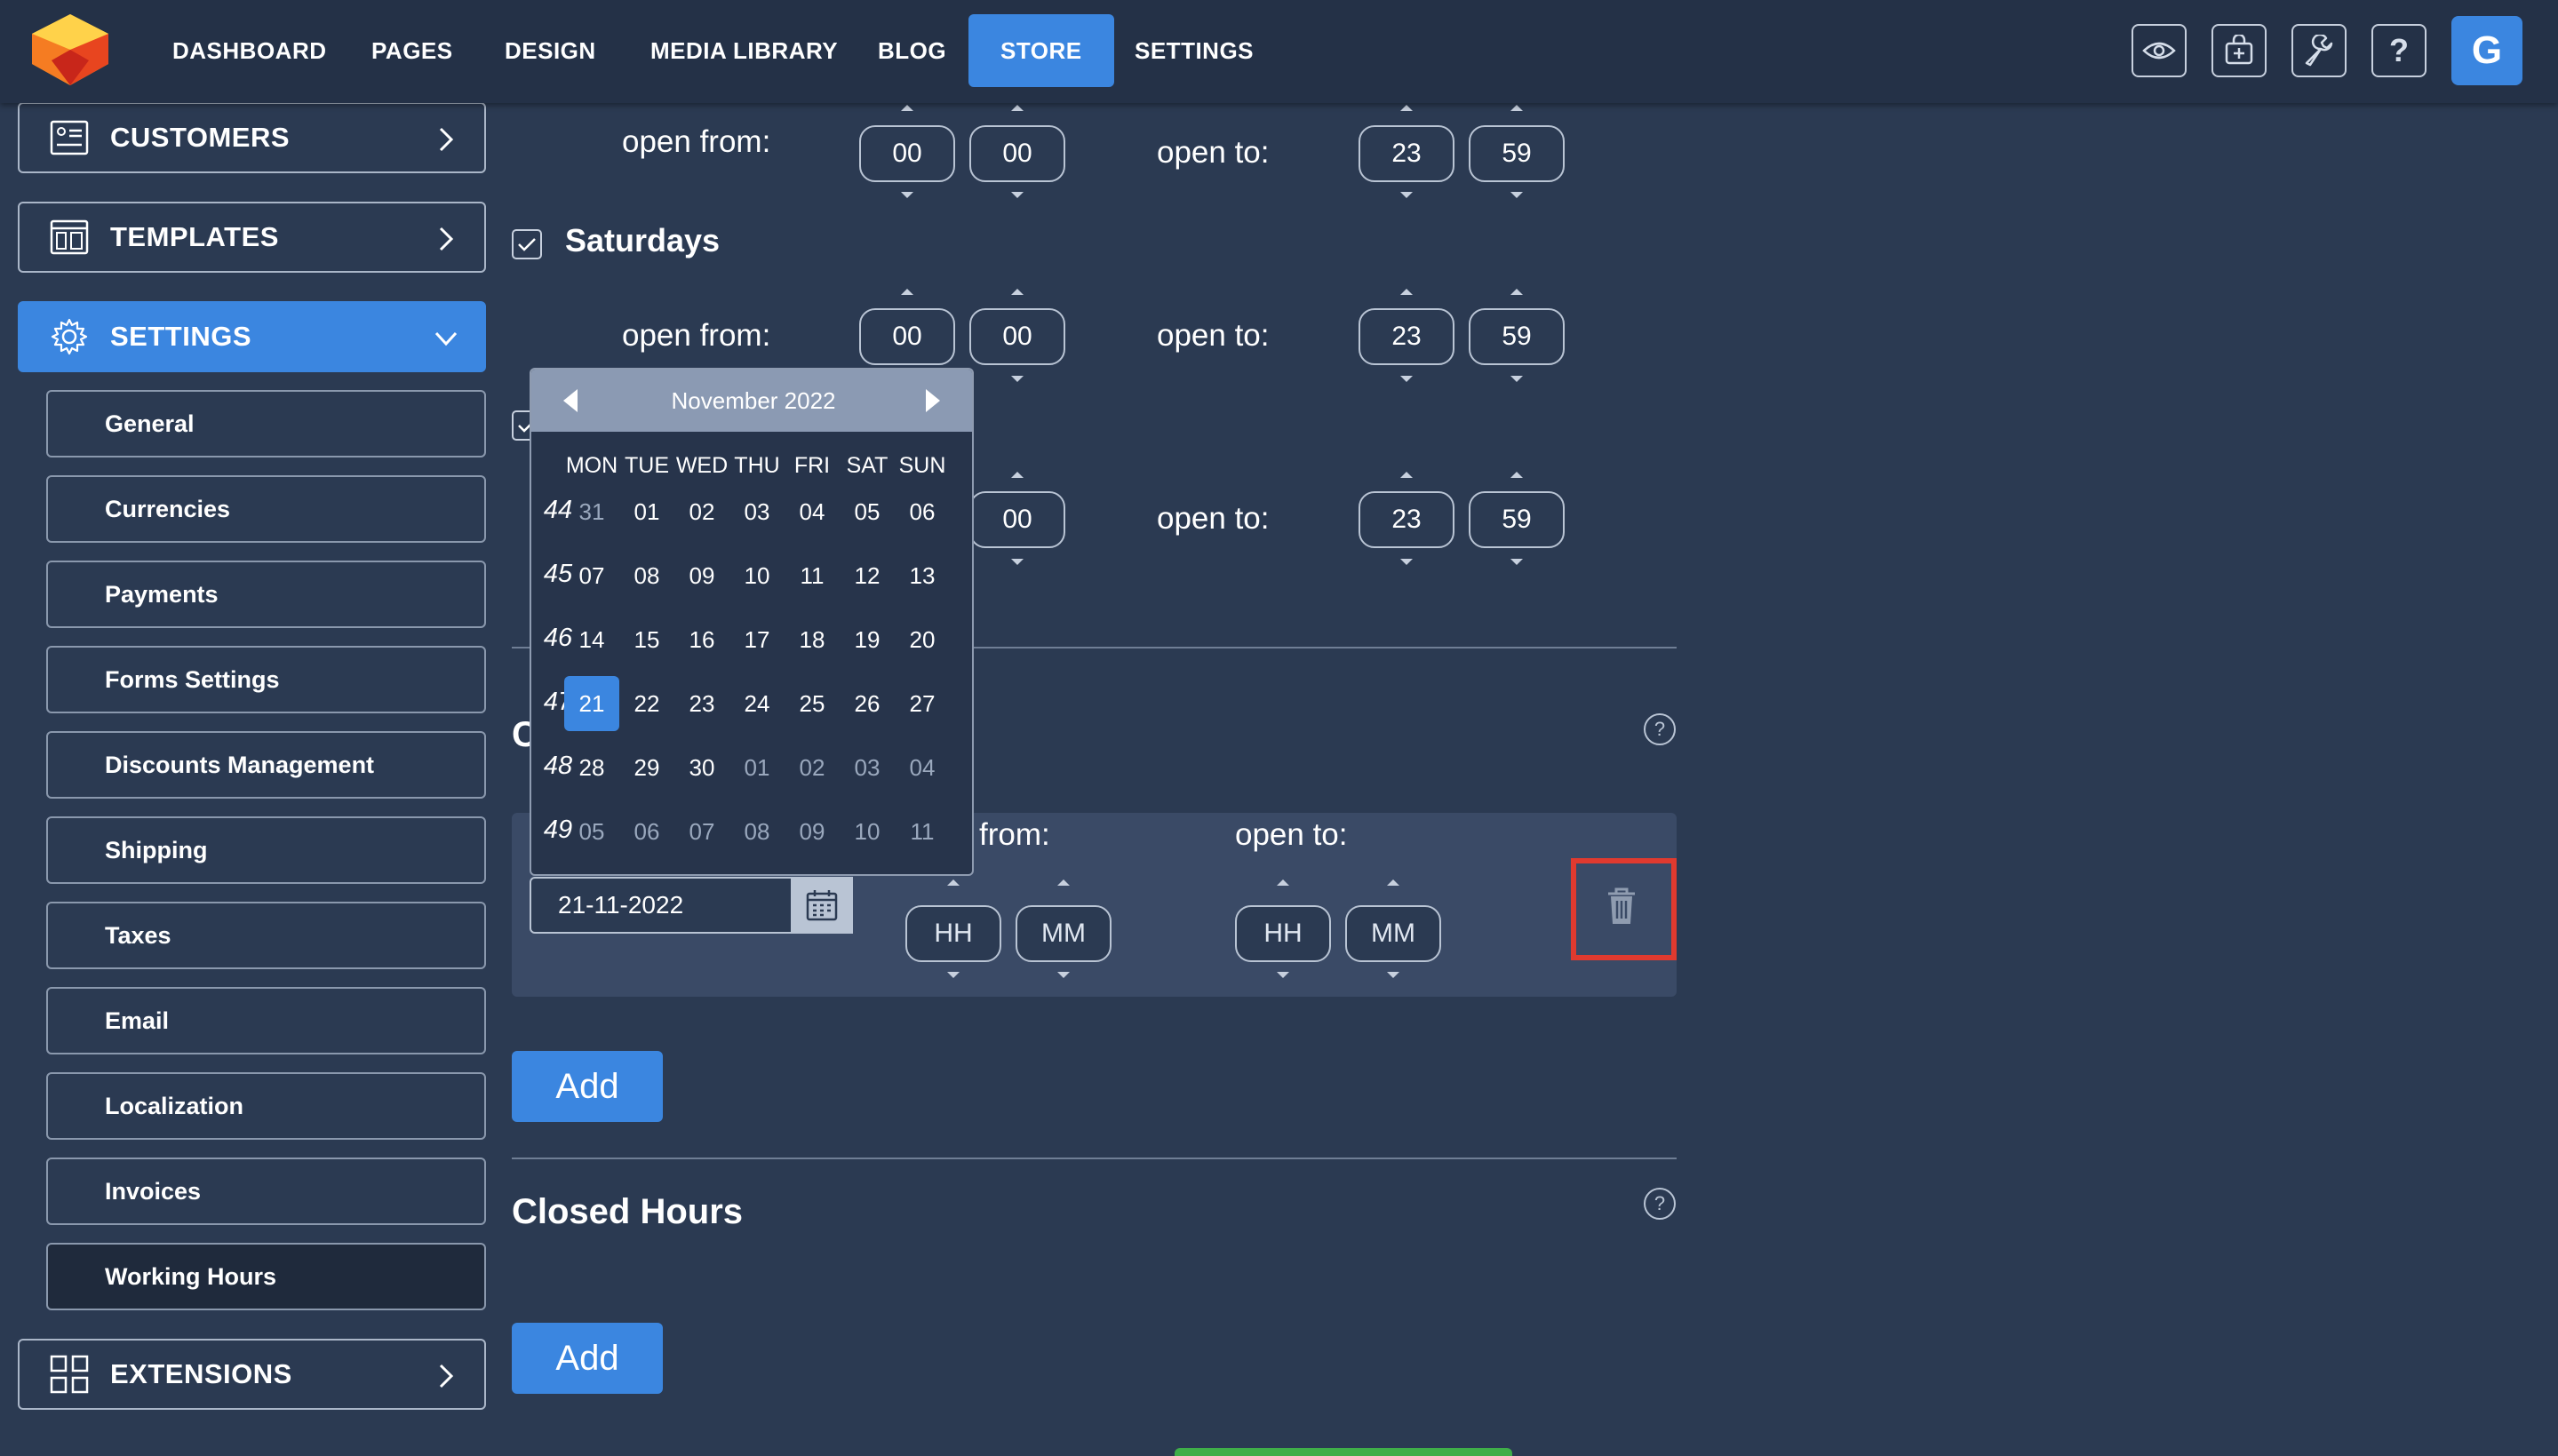 This screenshot has width=2558, height=1456. I want to click on calendar-day: 31, so click(591, 511).